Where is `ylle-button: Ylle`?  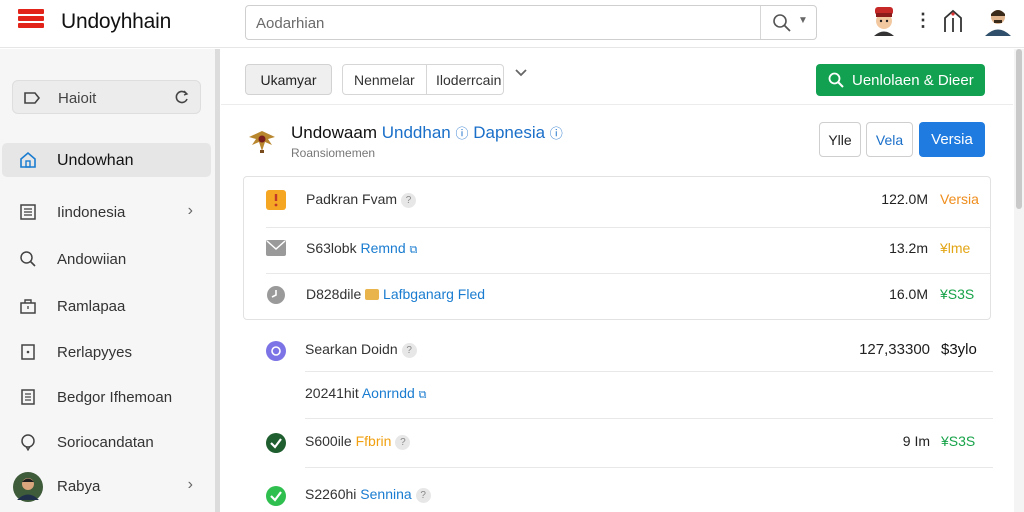 ylle-button: Ylle is located at coordinates (840, 139).